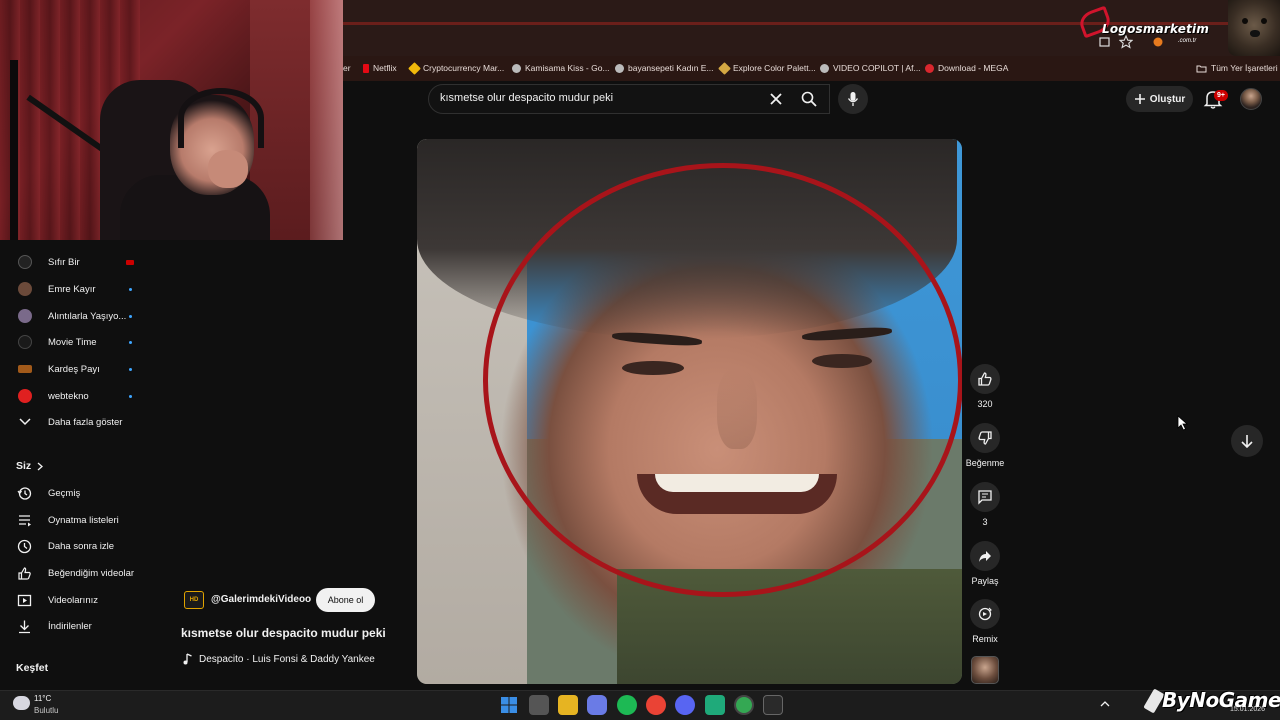 This screenshot has height=720, width=1280. What do you see at coordinates (966, 68) in the screenshot?
I see `bookmark-mega: Download - MEGA` at bounding box center [966, 68].